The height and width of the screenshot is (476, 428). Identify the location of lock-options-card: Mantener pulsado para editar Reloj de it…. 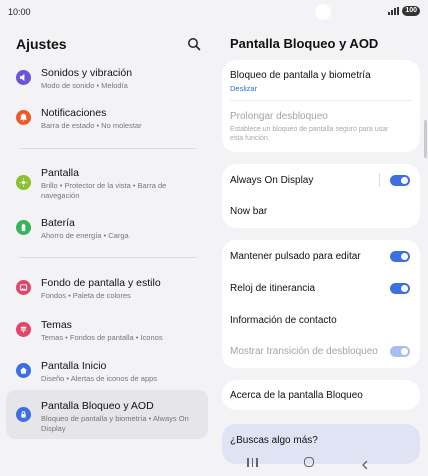
(321, 304).